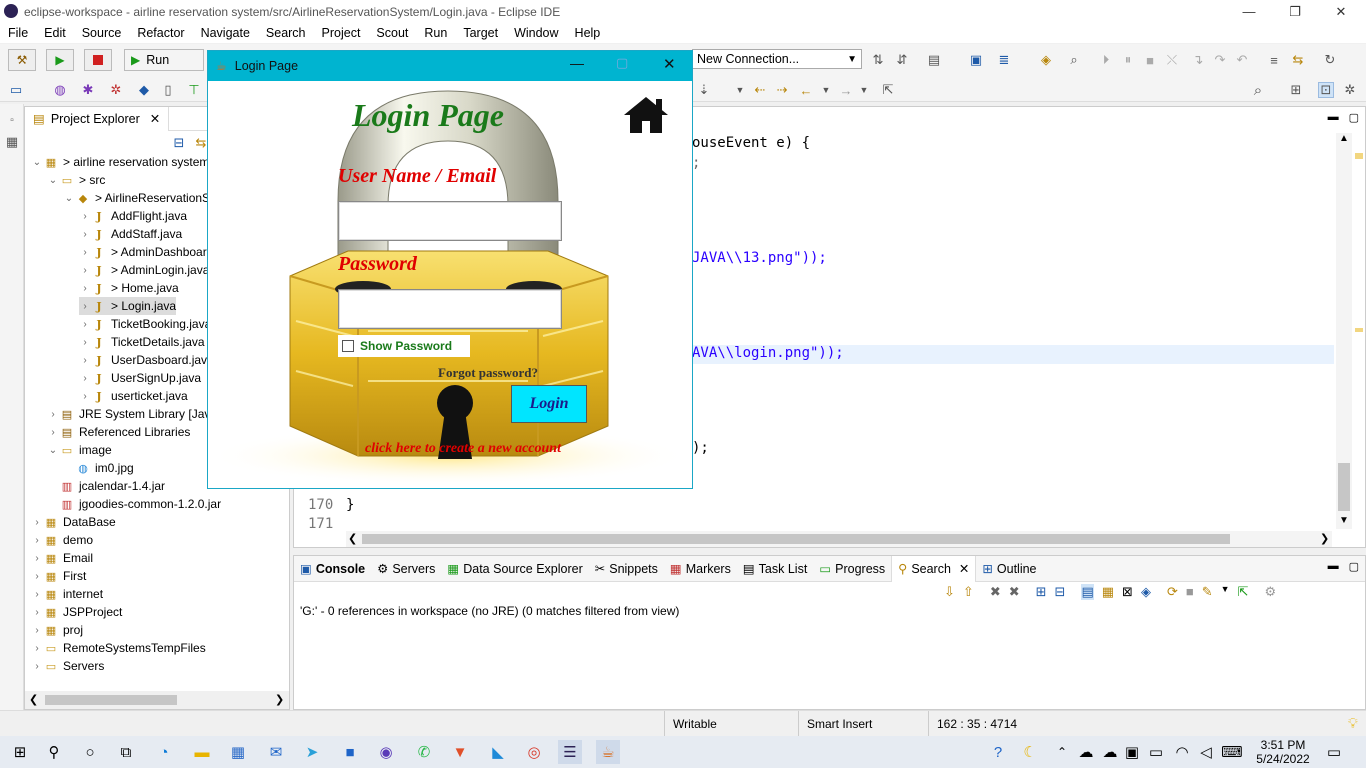 The image size is (1366, 768). I want to click on dialog-maximize-button: ▢, so click(622, 63).